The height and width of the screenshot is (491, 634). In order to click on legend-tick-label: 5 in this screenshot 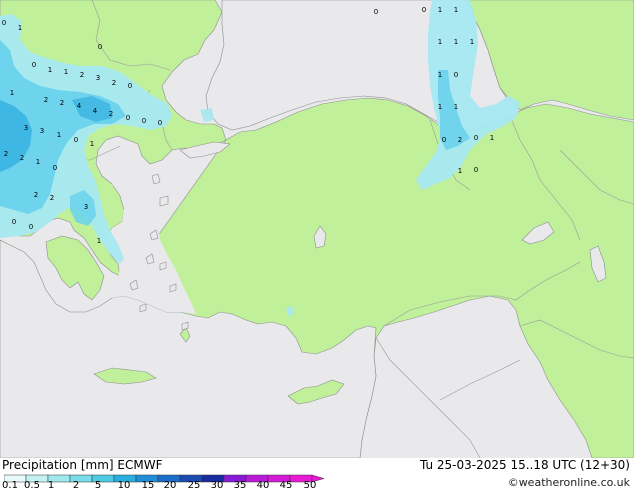, I will do `click(98, 485)`.